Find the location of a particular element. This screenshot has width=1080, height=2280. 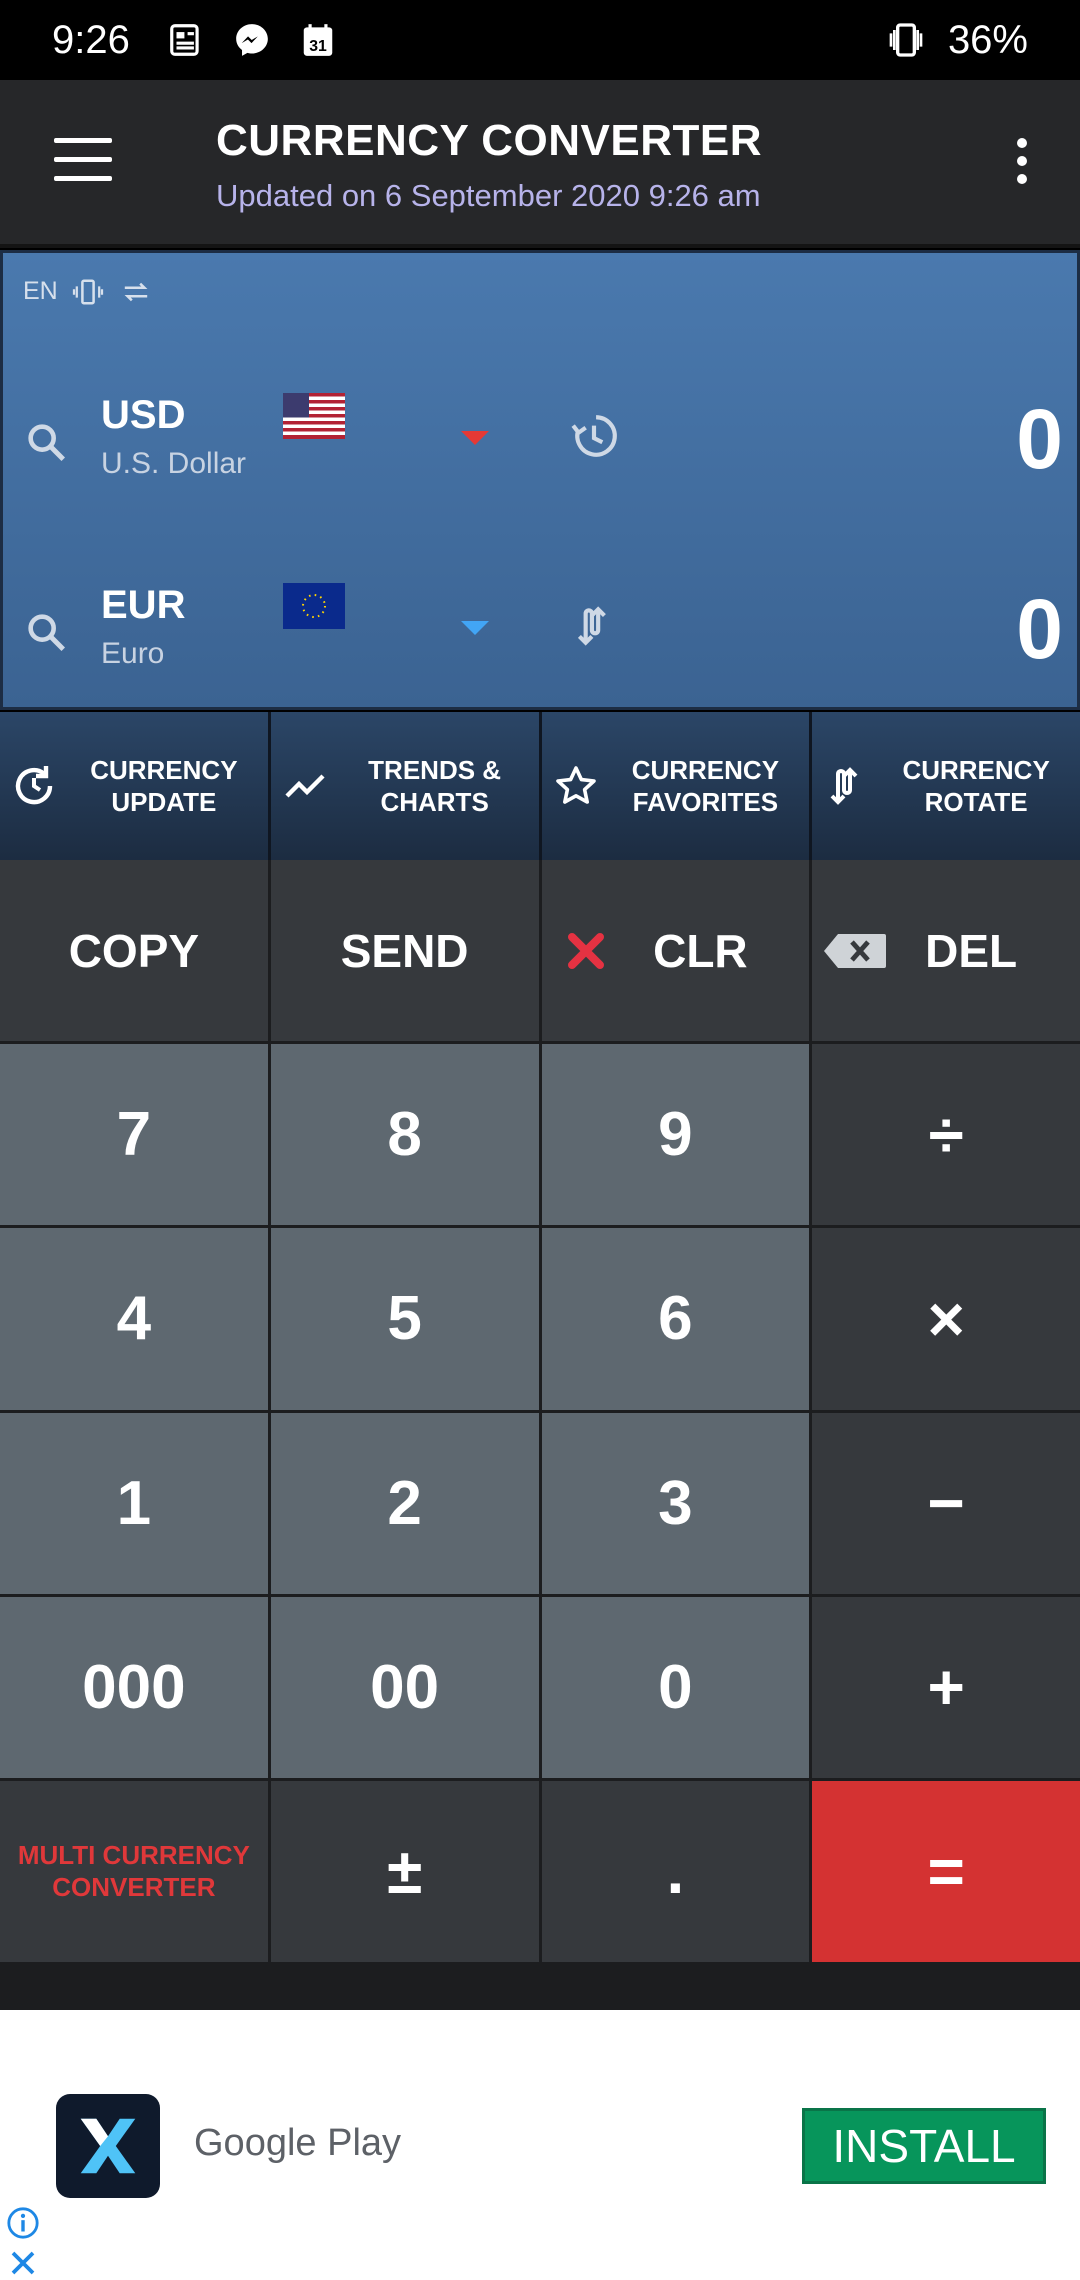

updated-subtitle: Updated on 6 September 2020 9:26 am is located at coordinates (488, 195).